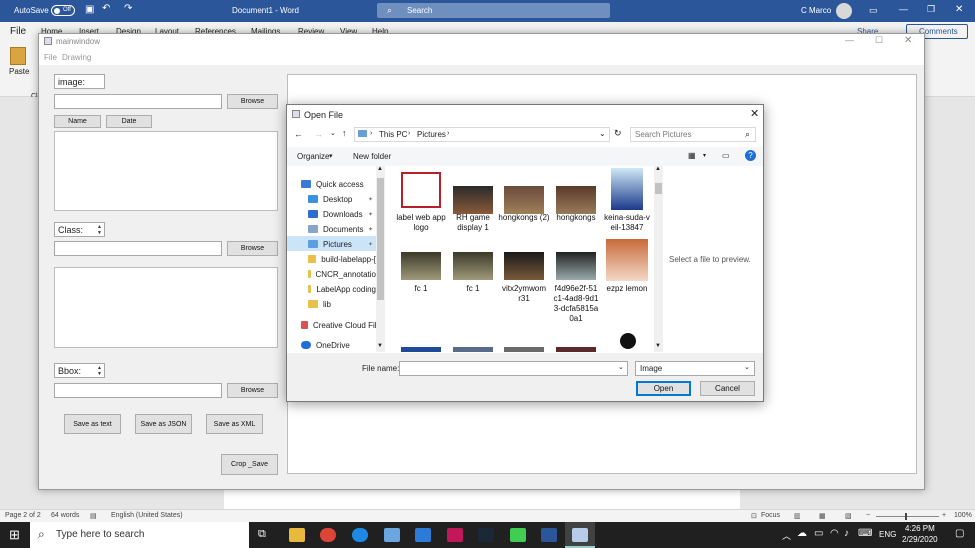 The width and height of the screenshot is (975, 548). I want to click on change-view-icon: ▦, so click(692, 155).